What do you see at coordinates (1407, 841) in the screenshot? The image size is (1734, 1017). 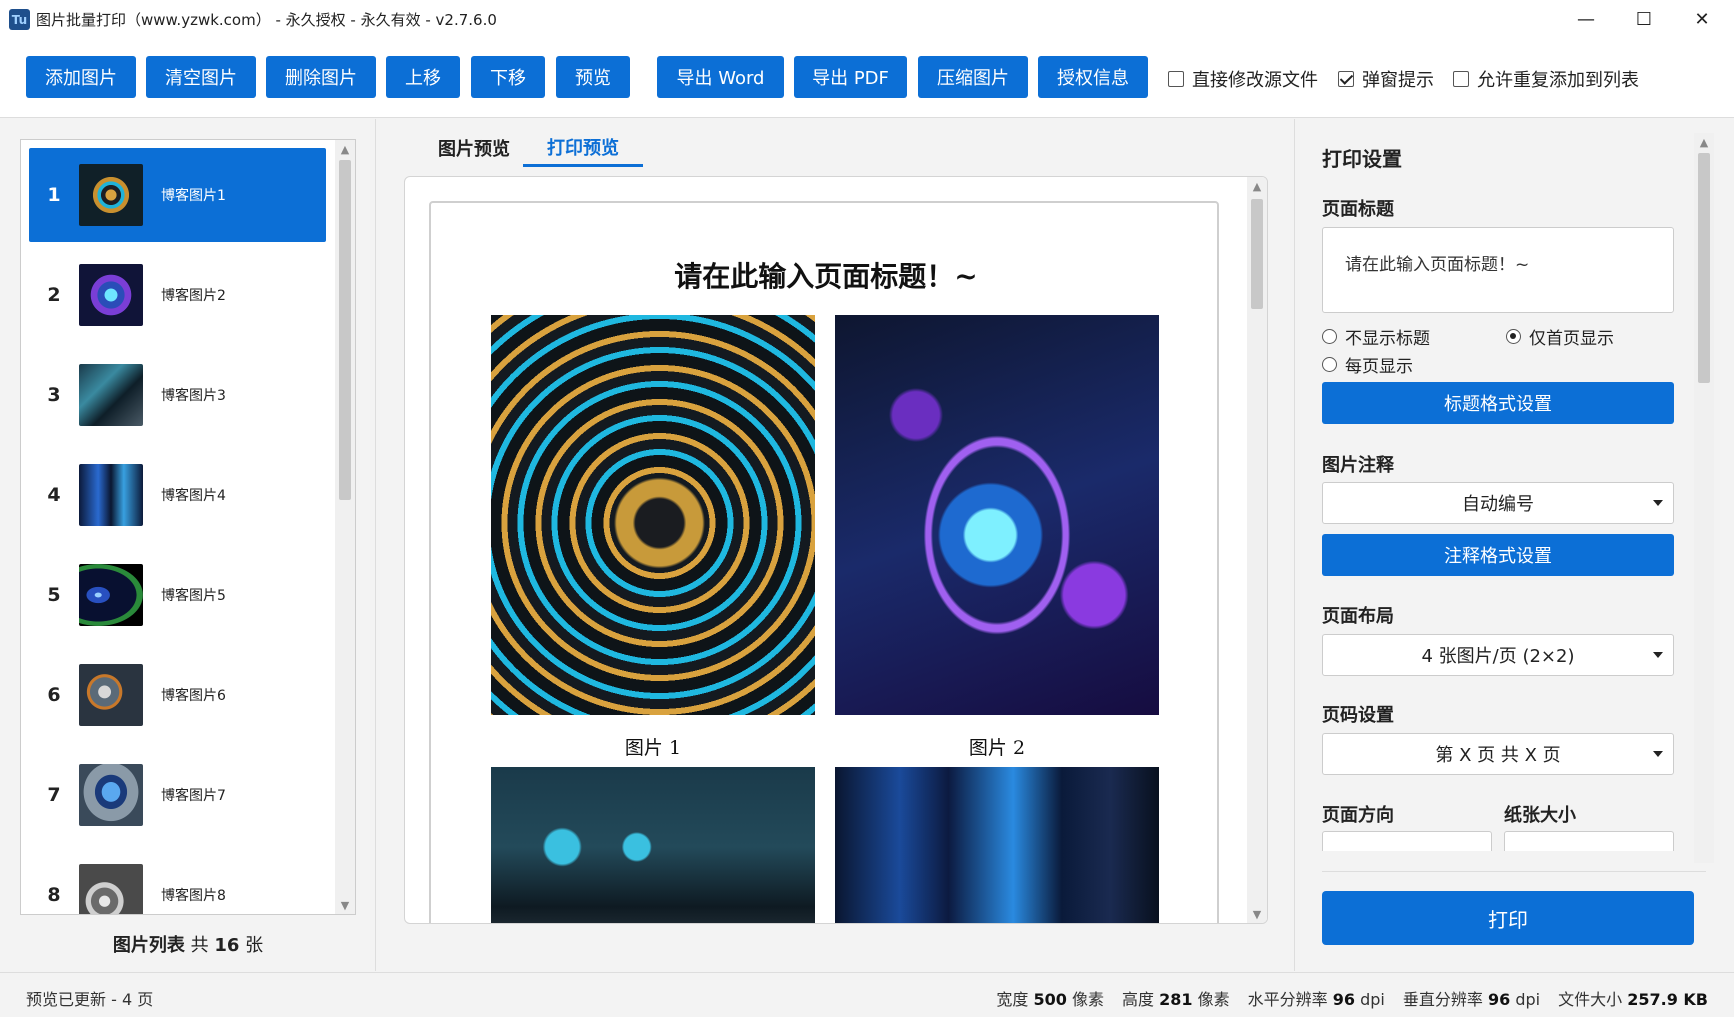 I see `orientation-select` at bounding box center [1407, 841].